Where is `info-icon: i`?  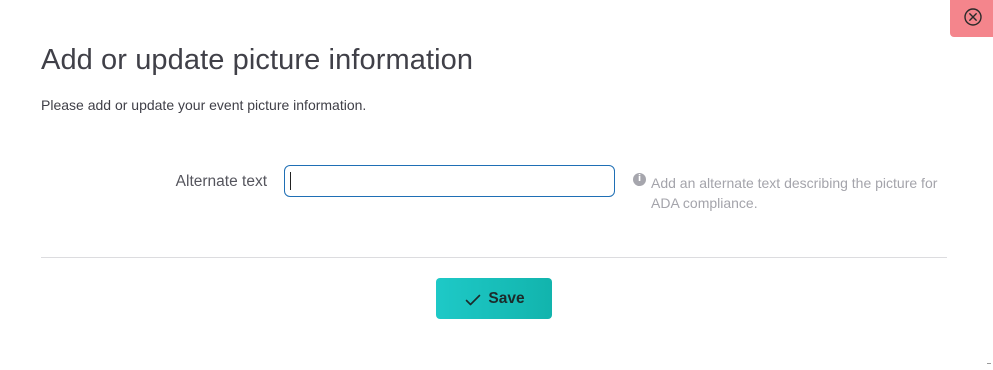
info-icon: i is located at coordinates (639, 179).